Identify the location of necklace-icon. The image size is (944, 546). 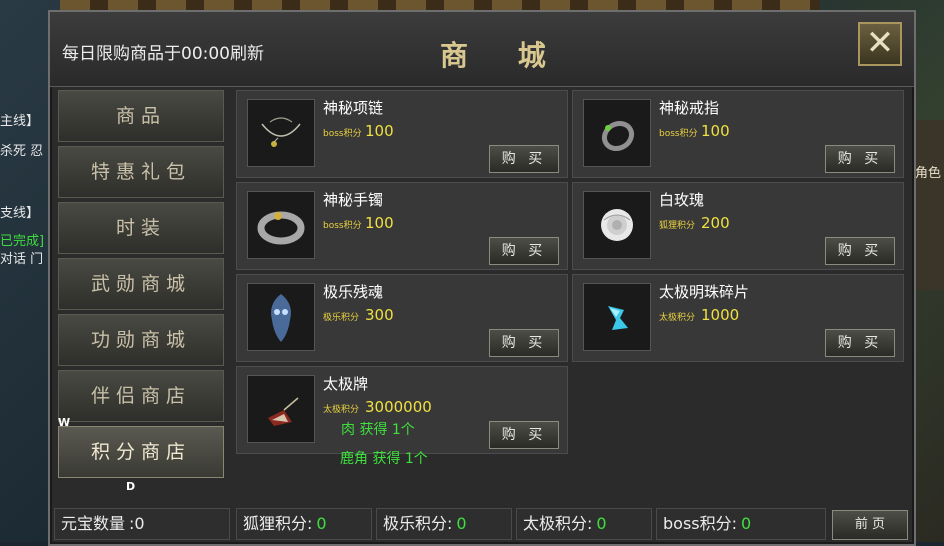
(281, 133).